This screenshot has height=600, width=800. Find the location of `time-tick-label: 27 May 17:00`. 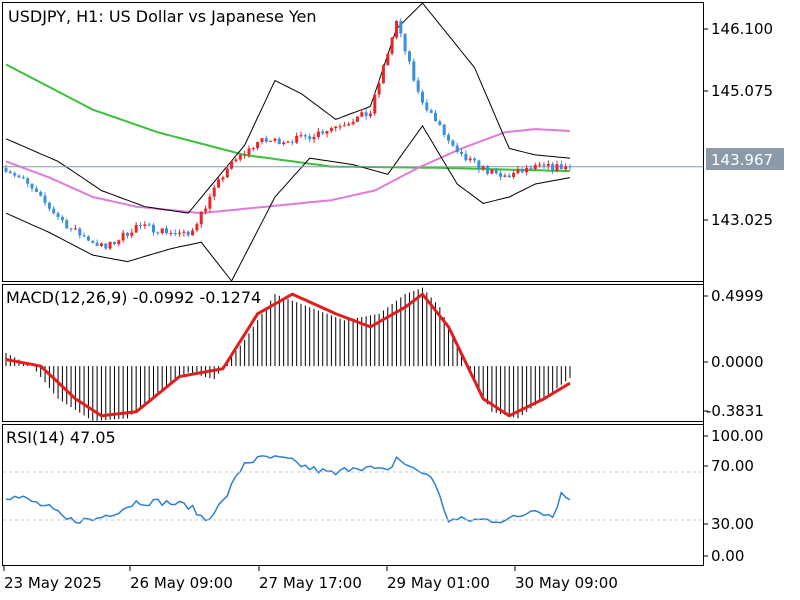

time-tick-label: 27 May 17:00 is located at coordinates (310, 583).